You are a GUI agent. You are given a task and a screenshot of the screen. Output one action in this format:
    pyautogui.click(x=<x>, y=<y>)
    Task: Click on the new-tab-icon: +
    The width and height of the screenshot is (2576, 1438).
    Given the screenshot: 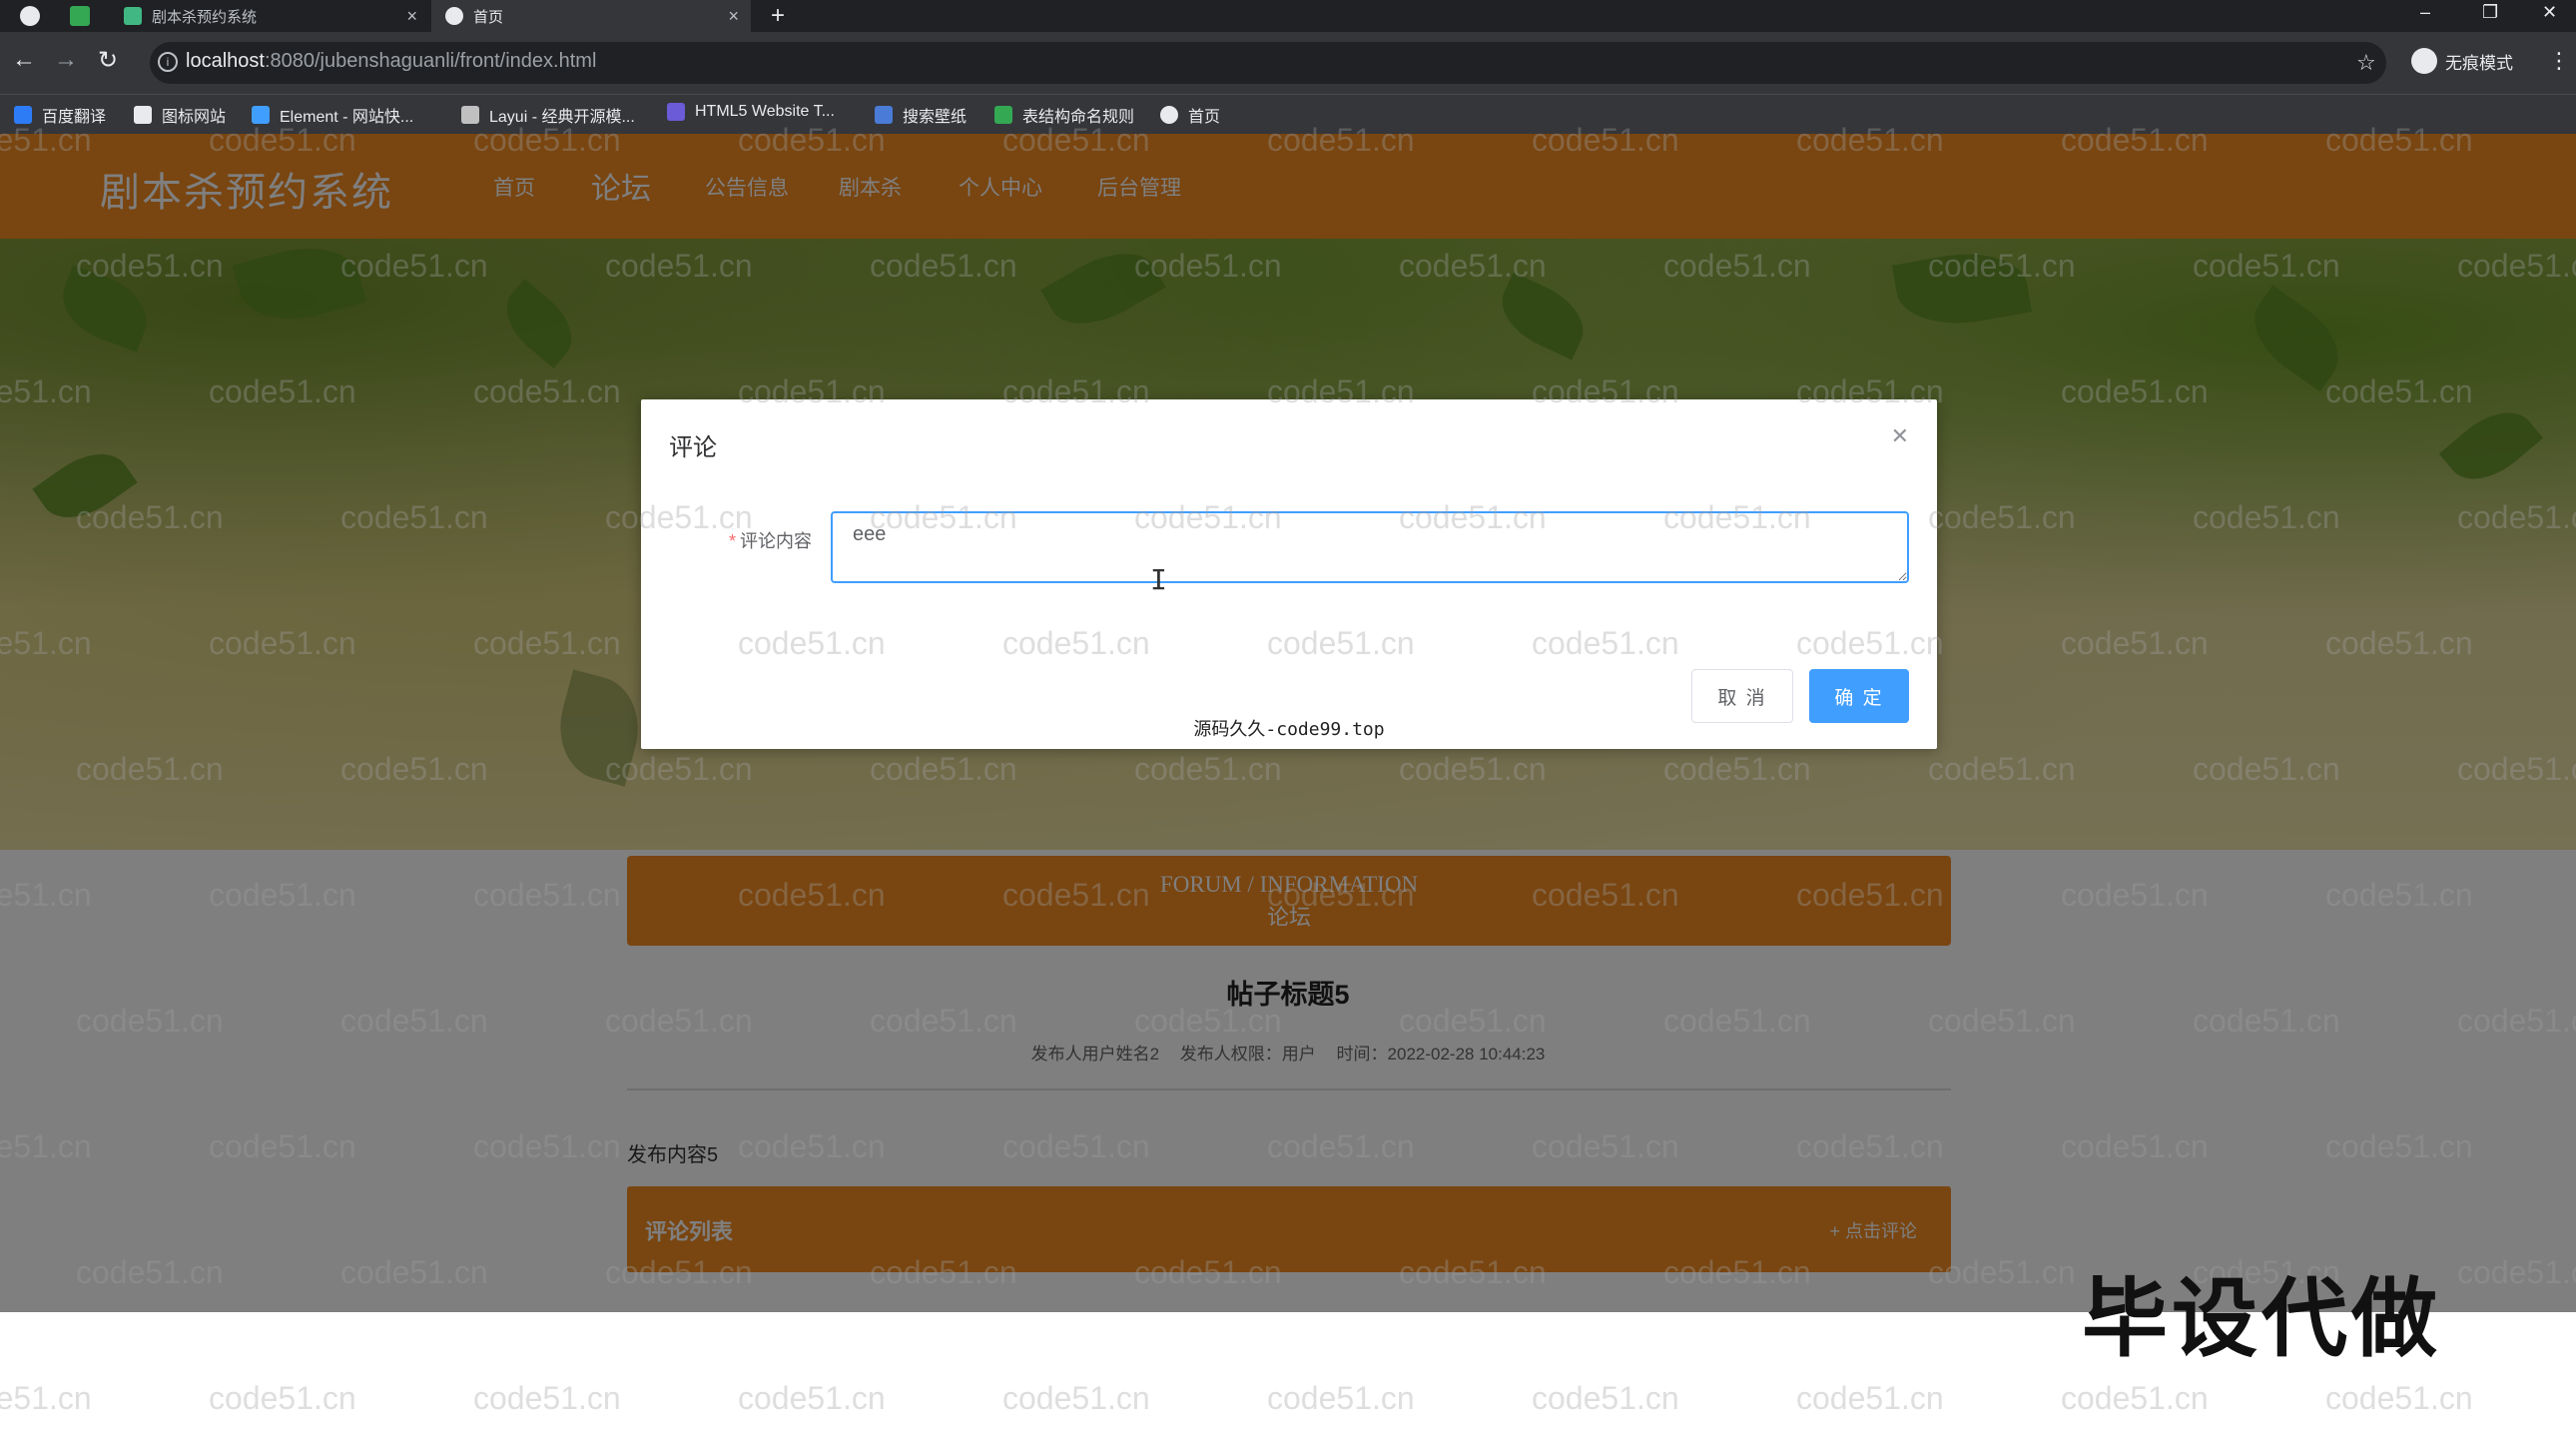 What is the action you would take?
    pyautogui.click(x=778, y=16)
    